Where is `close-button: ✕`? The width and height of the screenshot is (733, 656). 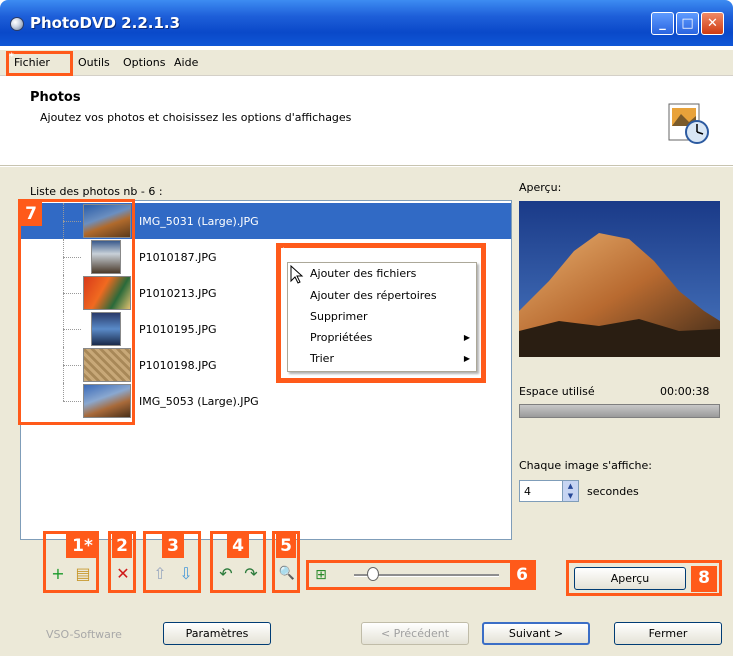 close-button: ✕ is located at coordinates (712, 23).